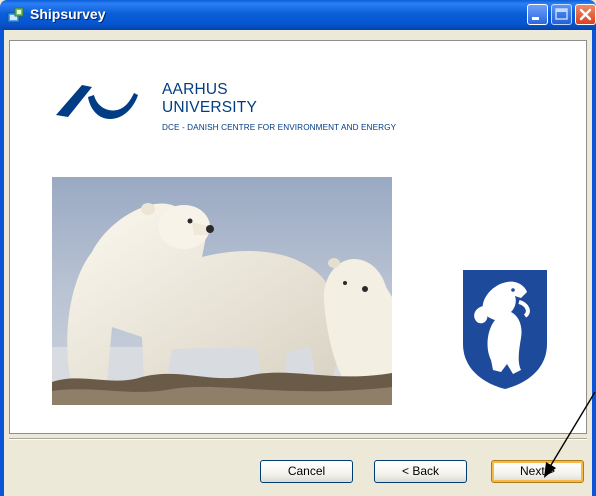  I want to click on university-line-1: AARHUS, so click(195, 89).